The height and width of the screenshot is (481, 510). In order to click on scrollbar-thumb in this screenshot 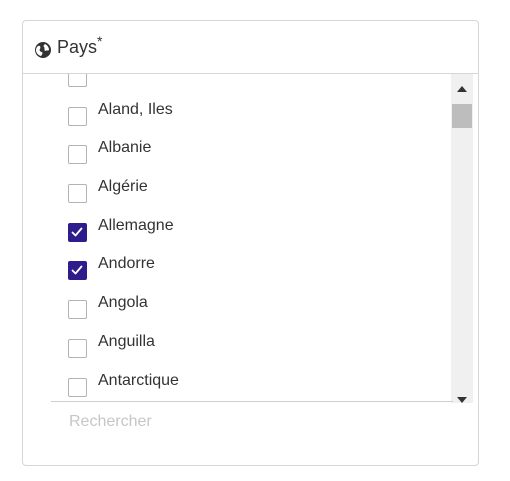, I will do `click(462, 116)`.